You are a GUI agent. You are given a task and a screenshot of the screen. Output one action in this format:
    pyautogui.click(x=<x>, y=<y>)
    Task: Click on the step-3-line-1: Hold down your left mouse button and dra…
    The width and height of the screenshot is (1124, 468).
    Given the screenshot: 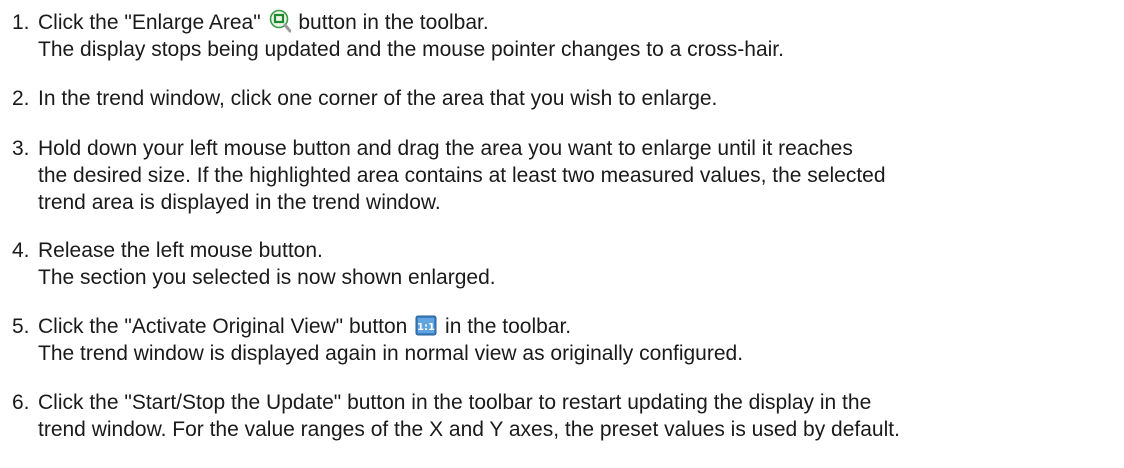 What is the action you would take?
    pyautogui.click(x=445, y=148)
    